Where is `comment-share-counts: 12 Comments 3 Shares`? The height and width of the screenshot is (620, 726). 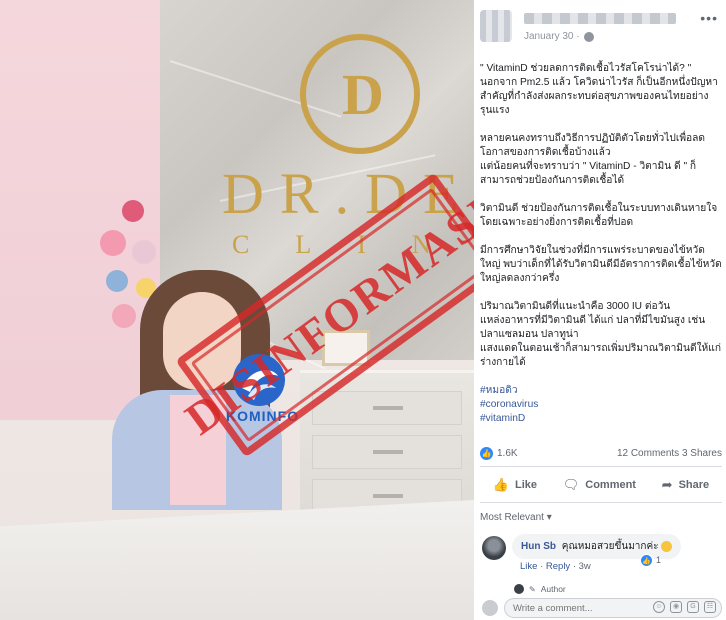
comment-share-counts: 12 Comments 3 Shares is located at coordinates (669, 453).